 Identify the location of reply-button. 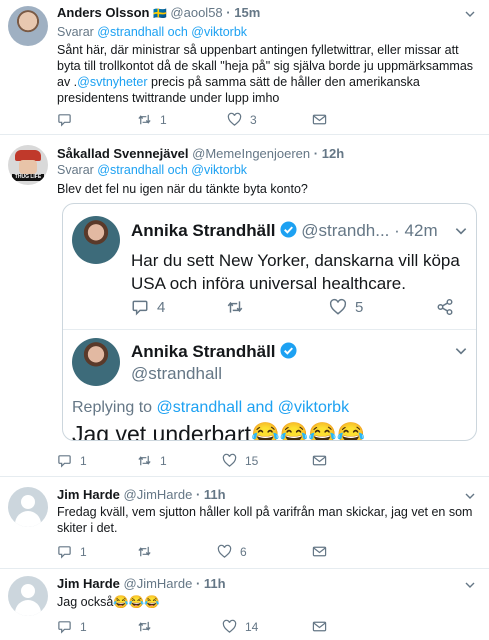
(68, 119).